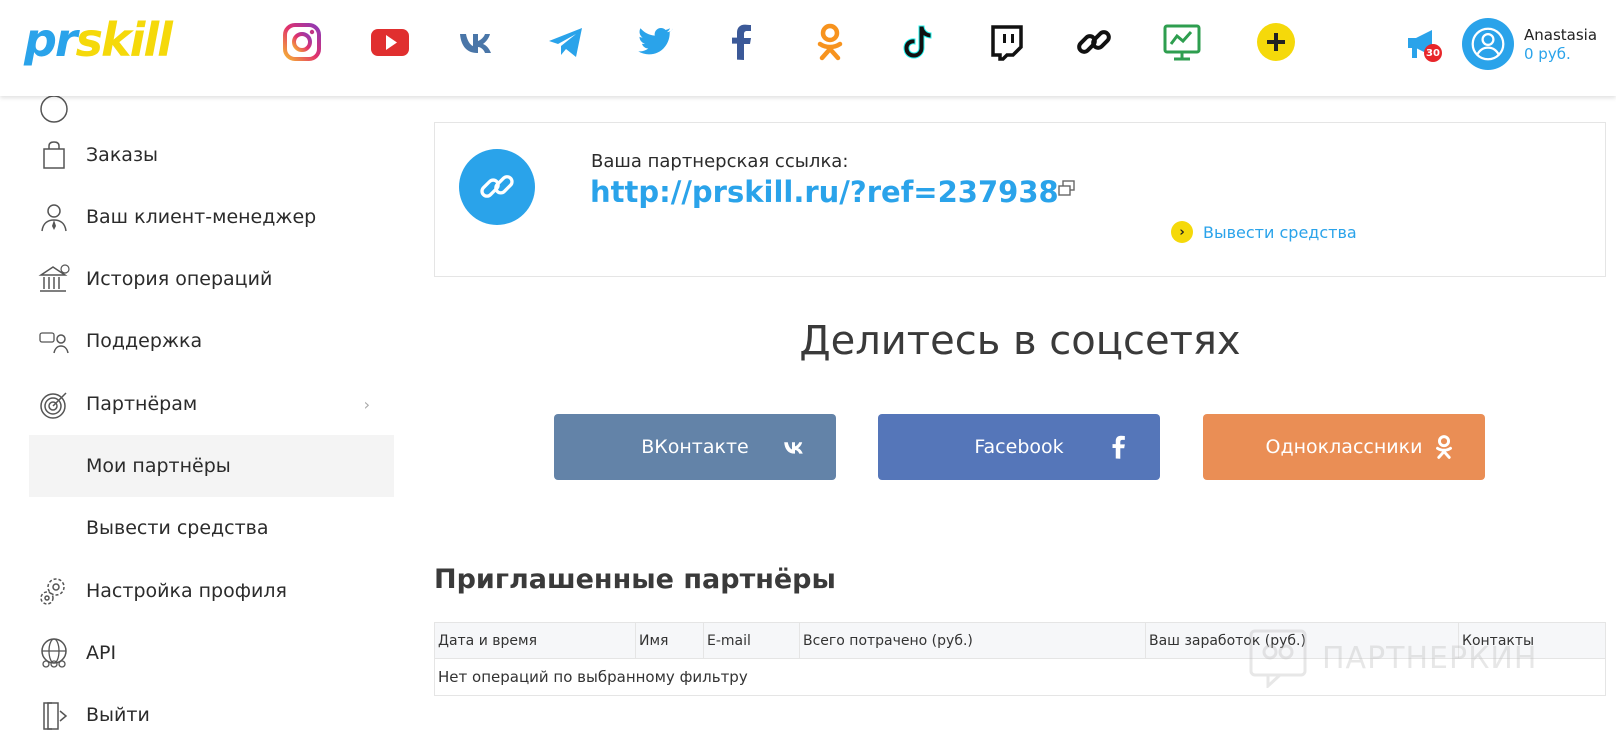 This screenshot has height=747, width=1616. I want to click on sidebar-item-label: API, so click(101, 653).